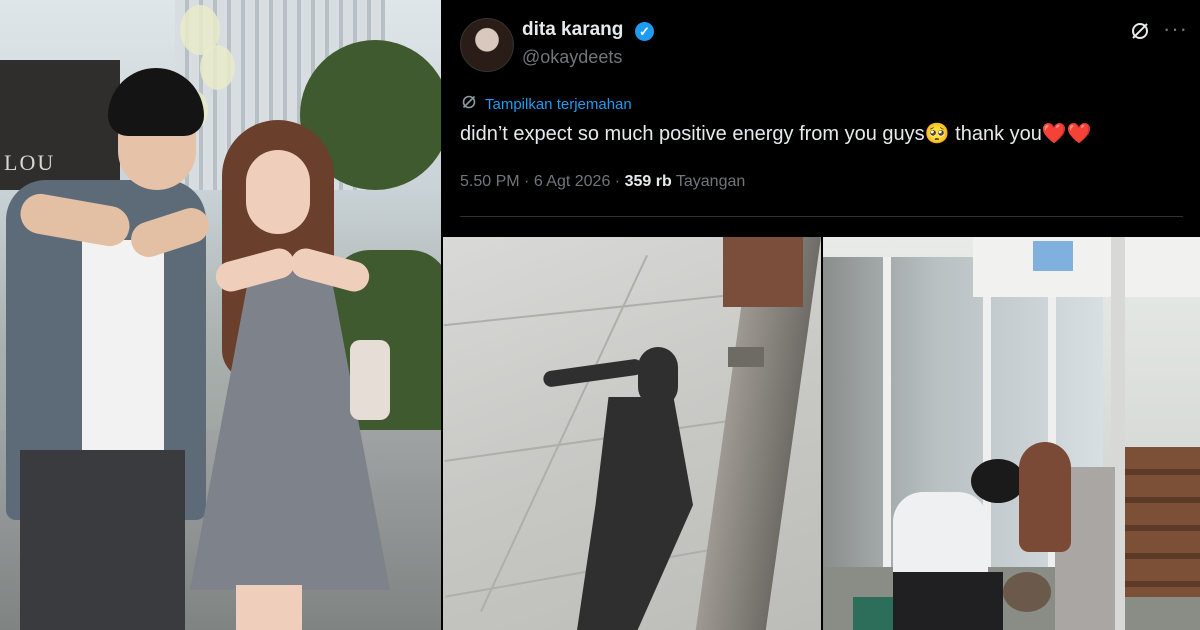  What do you see at coordinates (572, 30) in the screenshot?
I see `display-name: dita karang` at bounding box center [572, 30].